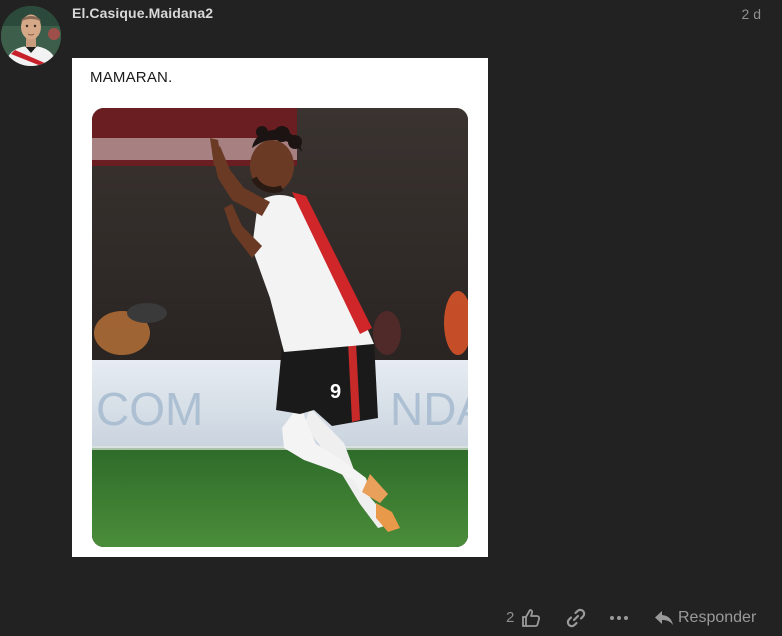 This screenshot has width=782, height=636. Describe the element at coordinates (664, 618) in the screenshot. I see `reply-arrow-icon` at that location.